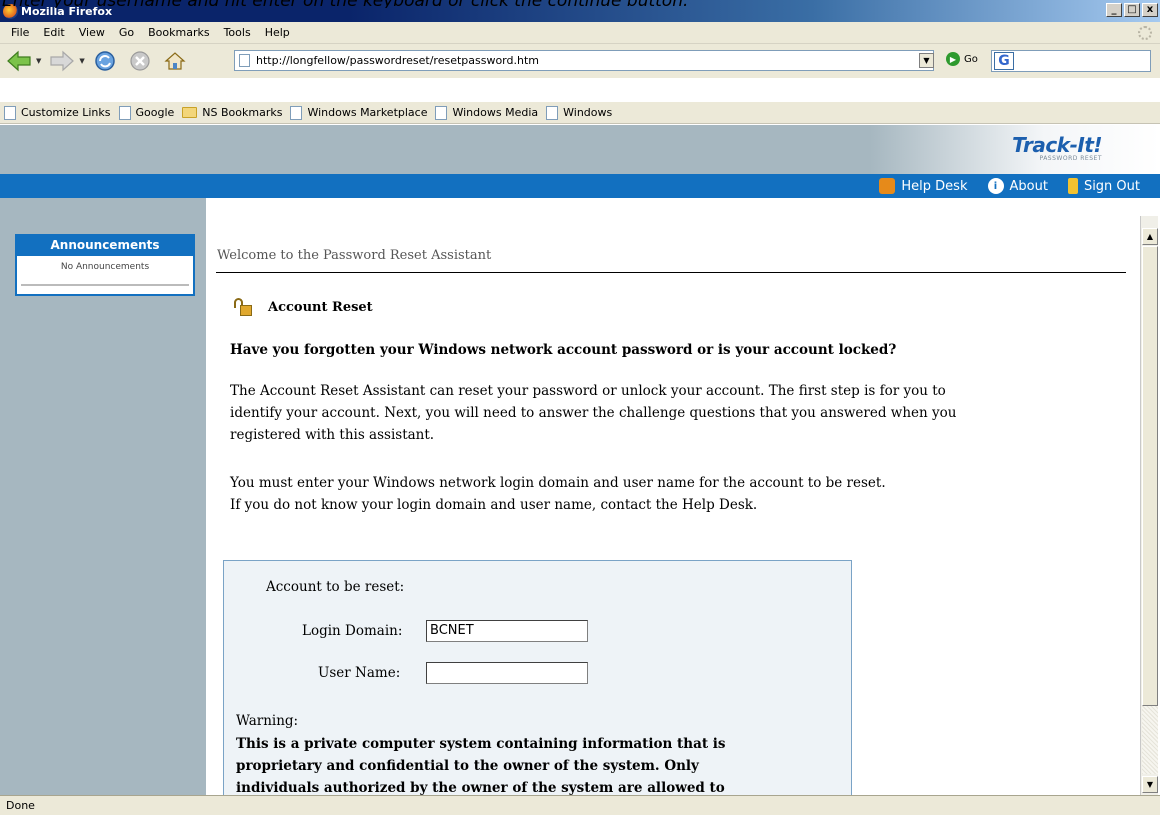 This screenshot has width=1160, height=815. Describe the element at coordinates (332, 435) in the screenshot. I see `paragraph-line: registered with this assistant.` at that location.